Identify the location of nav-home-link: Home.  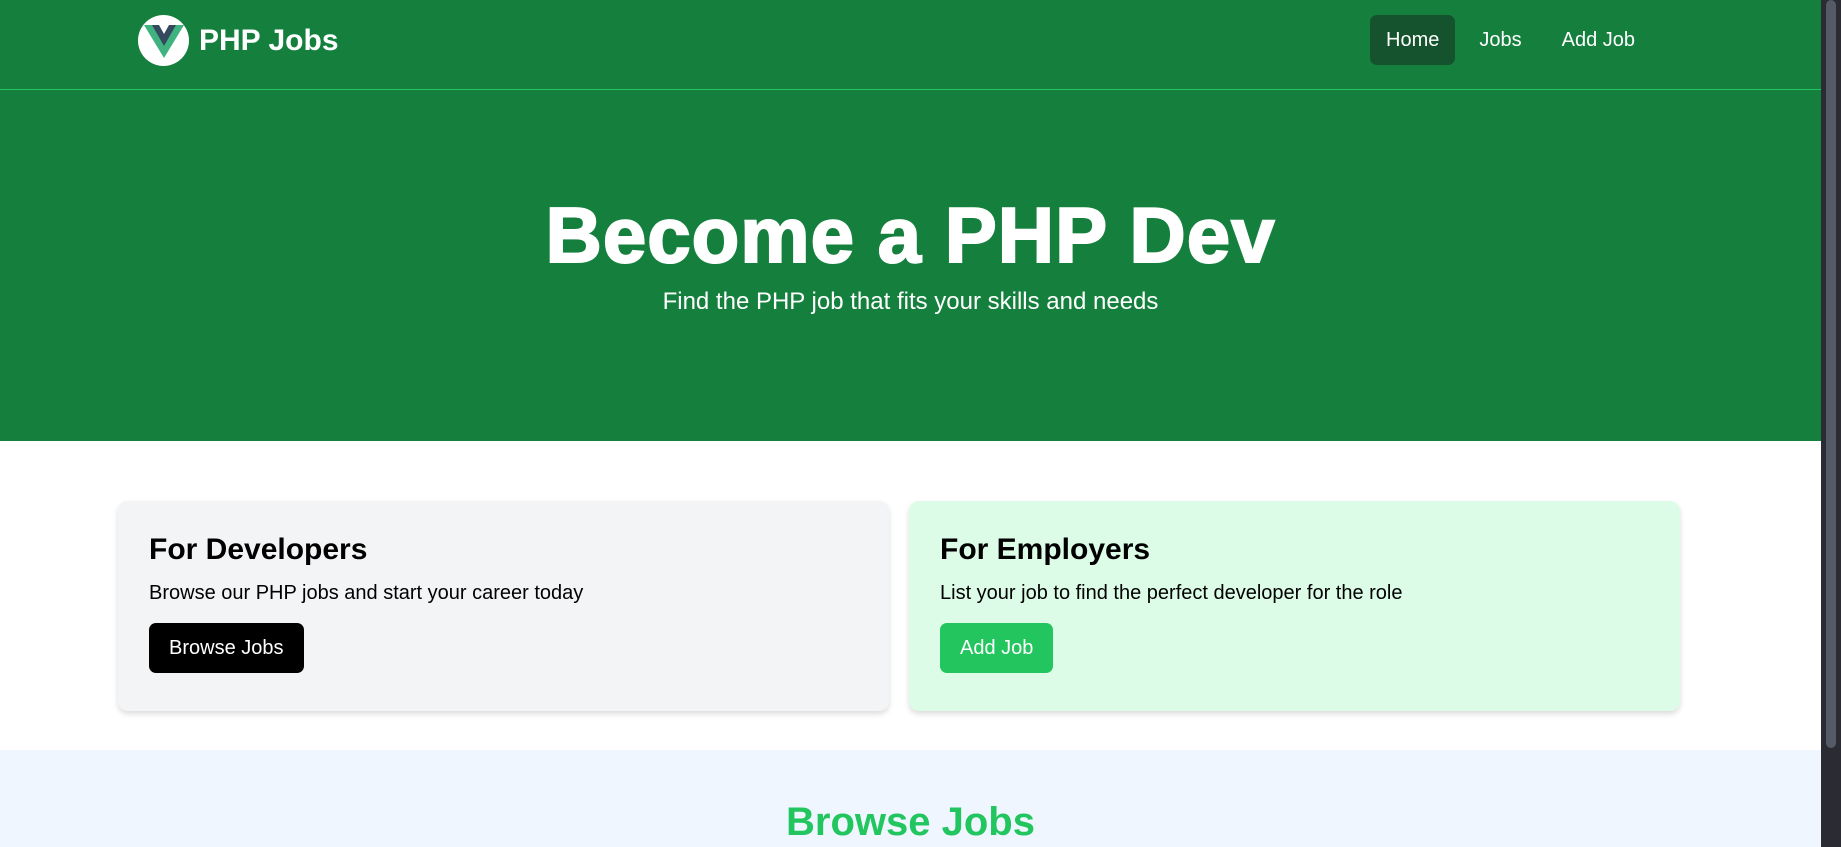
(1413, 40).